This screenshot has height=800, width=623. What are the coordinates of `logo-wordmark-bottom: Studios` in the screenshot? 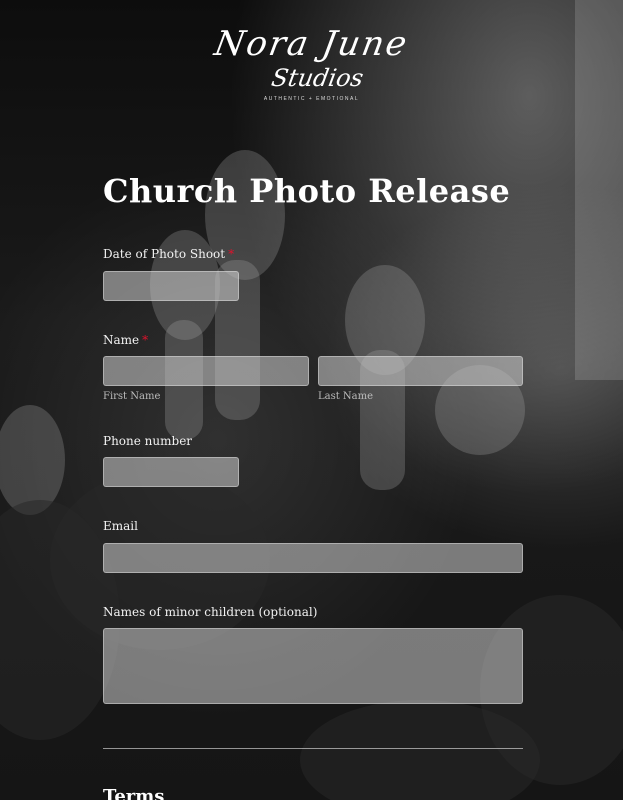 It's located at (317, 78).